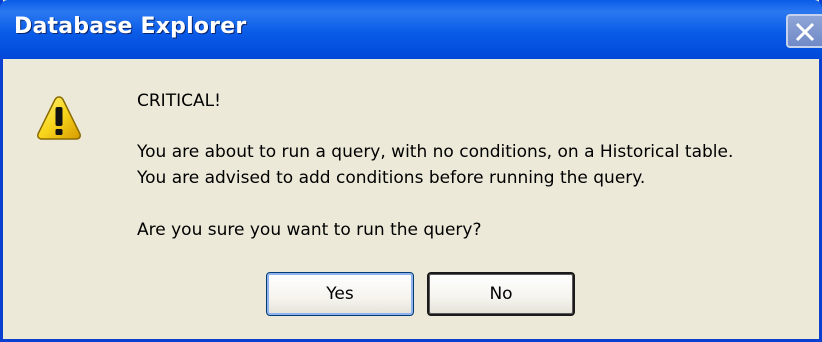  Describe the element at coordinates (179, 101) in the screenshot. I see `message-heading: CRITICAL!` at that location.